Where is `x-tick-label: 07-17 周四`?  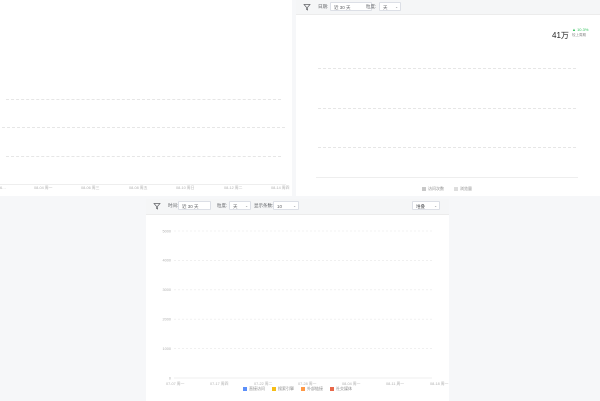
x-tick-label: 07-17 周四 is located at coordinates (219, 383).